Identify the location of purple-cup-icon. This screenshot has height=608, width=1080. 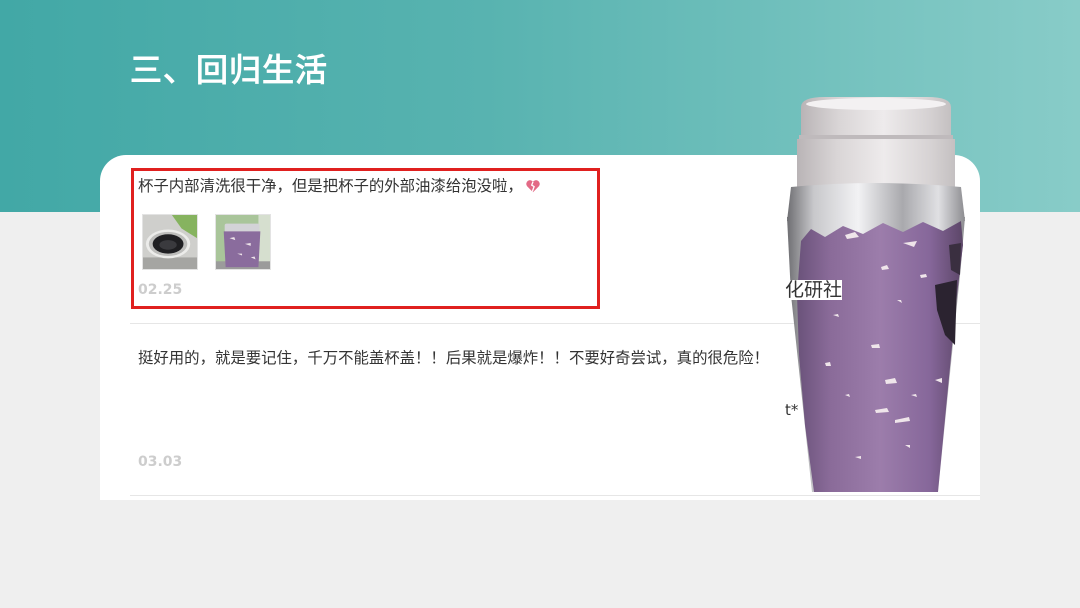
(243, 242).